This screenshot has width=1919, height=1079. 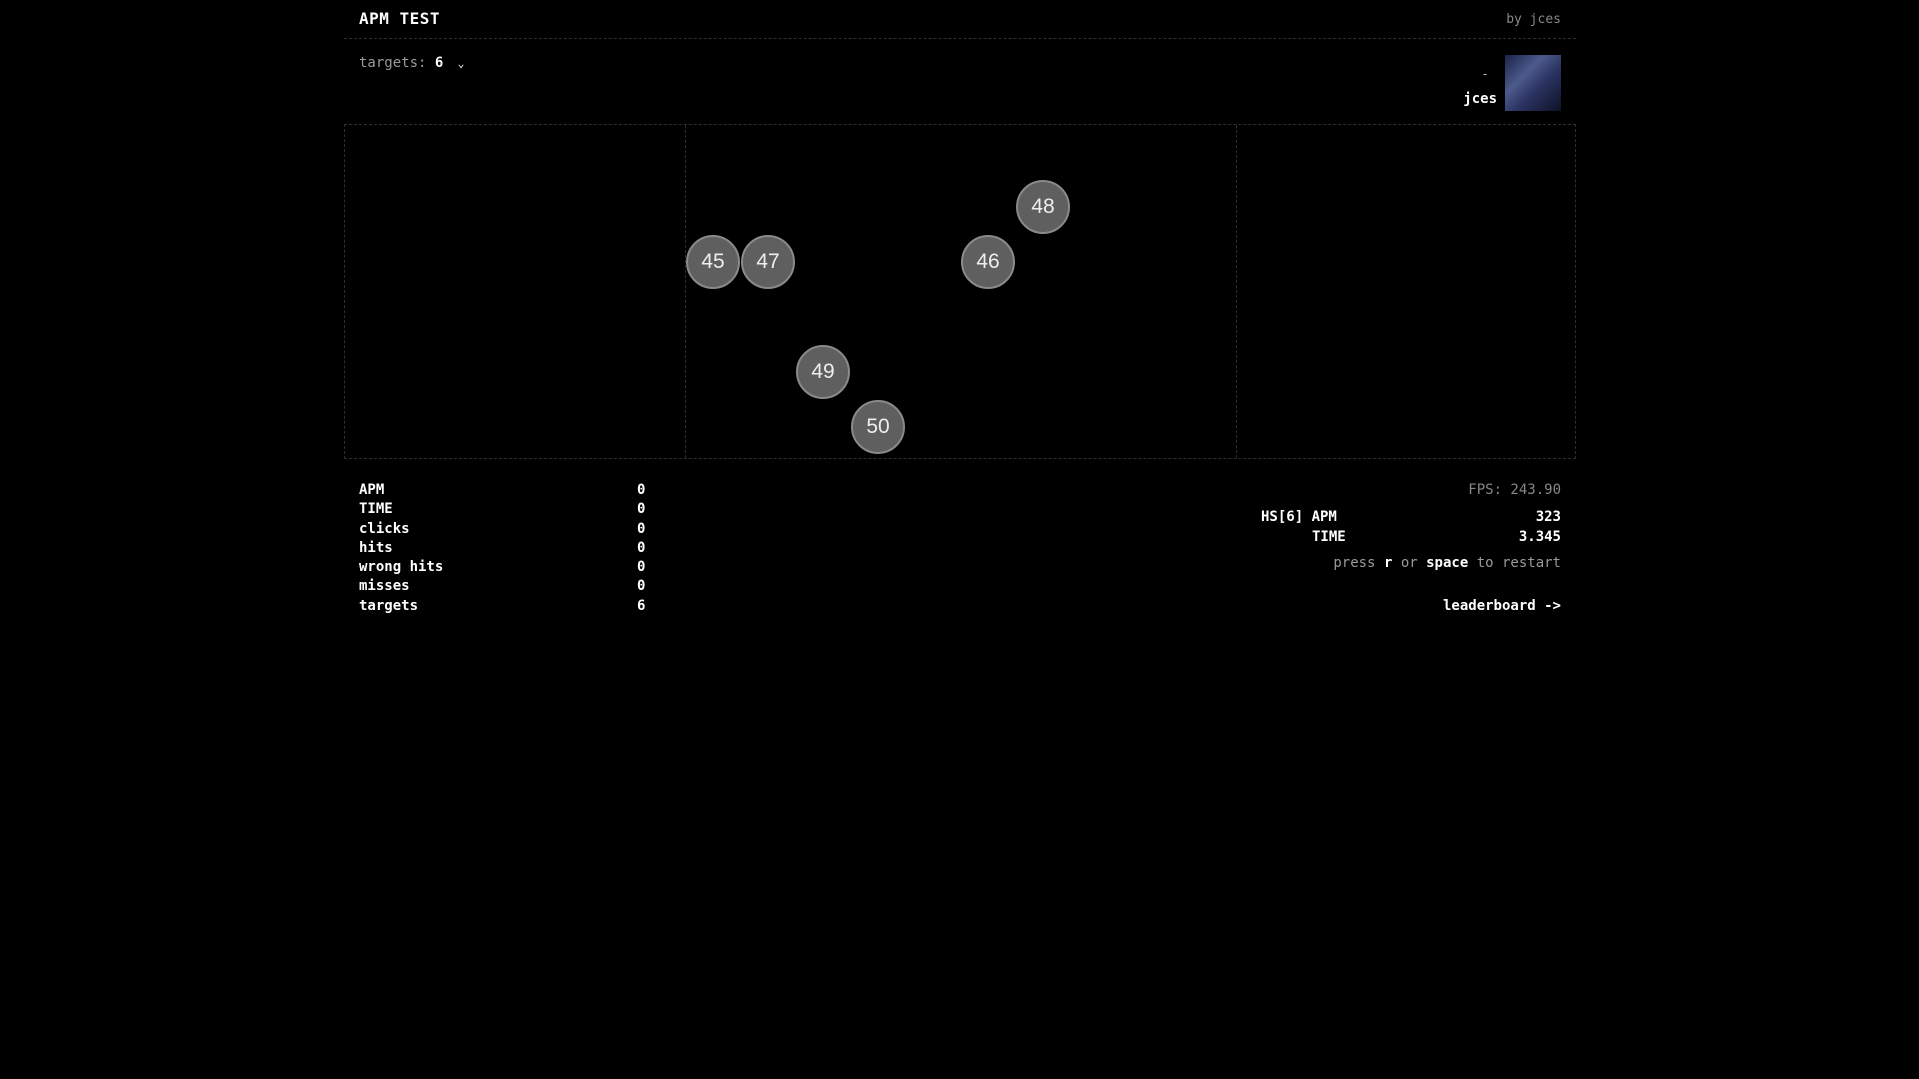 What do you see at coordinates (1514, 490) in the screenshot?
I see `fps-counter: FPS: 243.90` at bounding box center [1514, 490].